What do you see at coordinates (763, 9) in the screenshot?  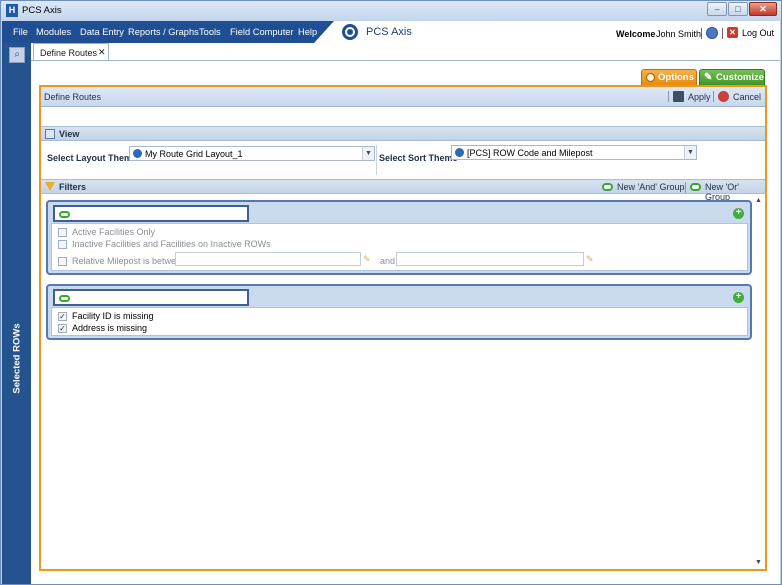 I see `close-window-button: ✕` at bounding box center [763, 9].